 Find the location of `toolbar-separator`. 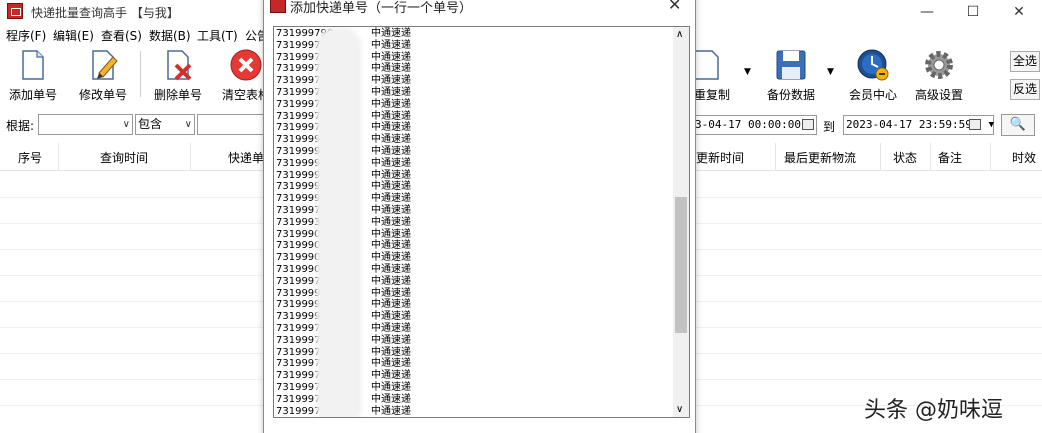

toolbar-separator is located at coordinates (140, 74).